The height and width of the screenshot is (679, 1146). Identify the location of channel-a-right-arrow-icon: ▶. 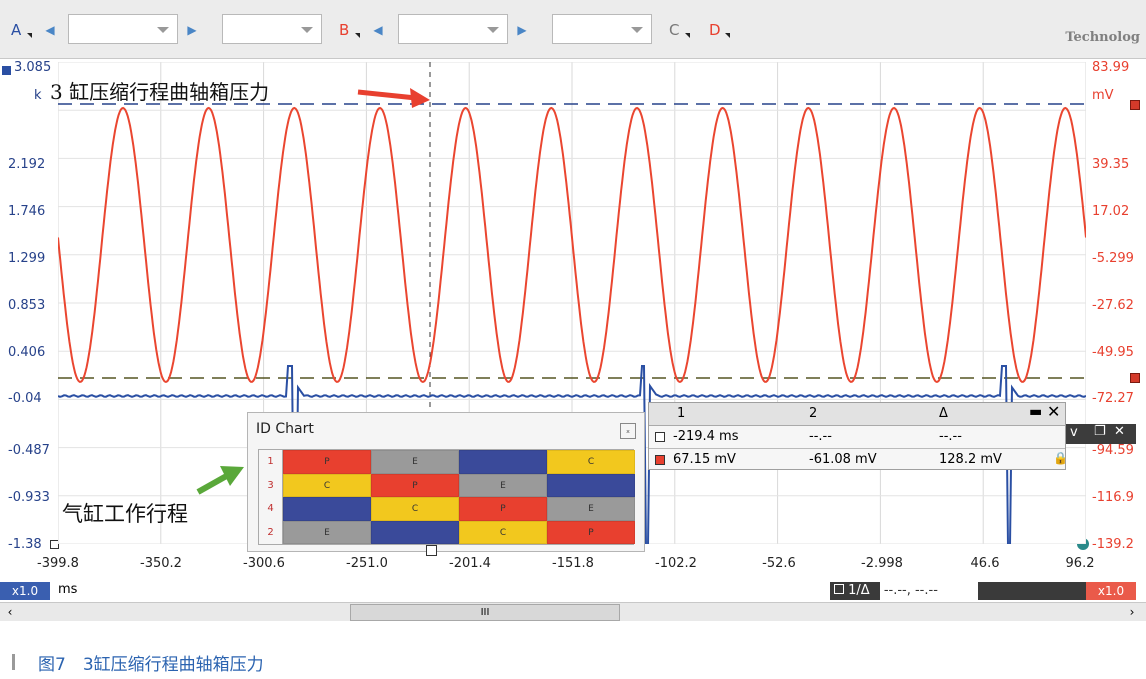
(192, 30).